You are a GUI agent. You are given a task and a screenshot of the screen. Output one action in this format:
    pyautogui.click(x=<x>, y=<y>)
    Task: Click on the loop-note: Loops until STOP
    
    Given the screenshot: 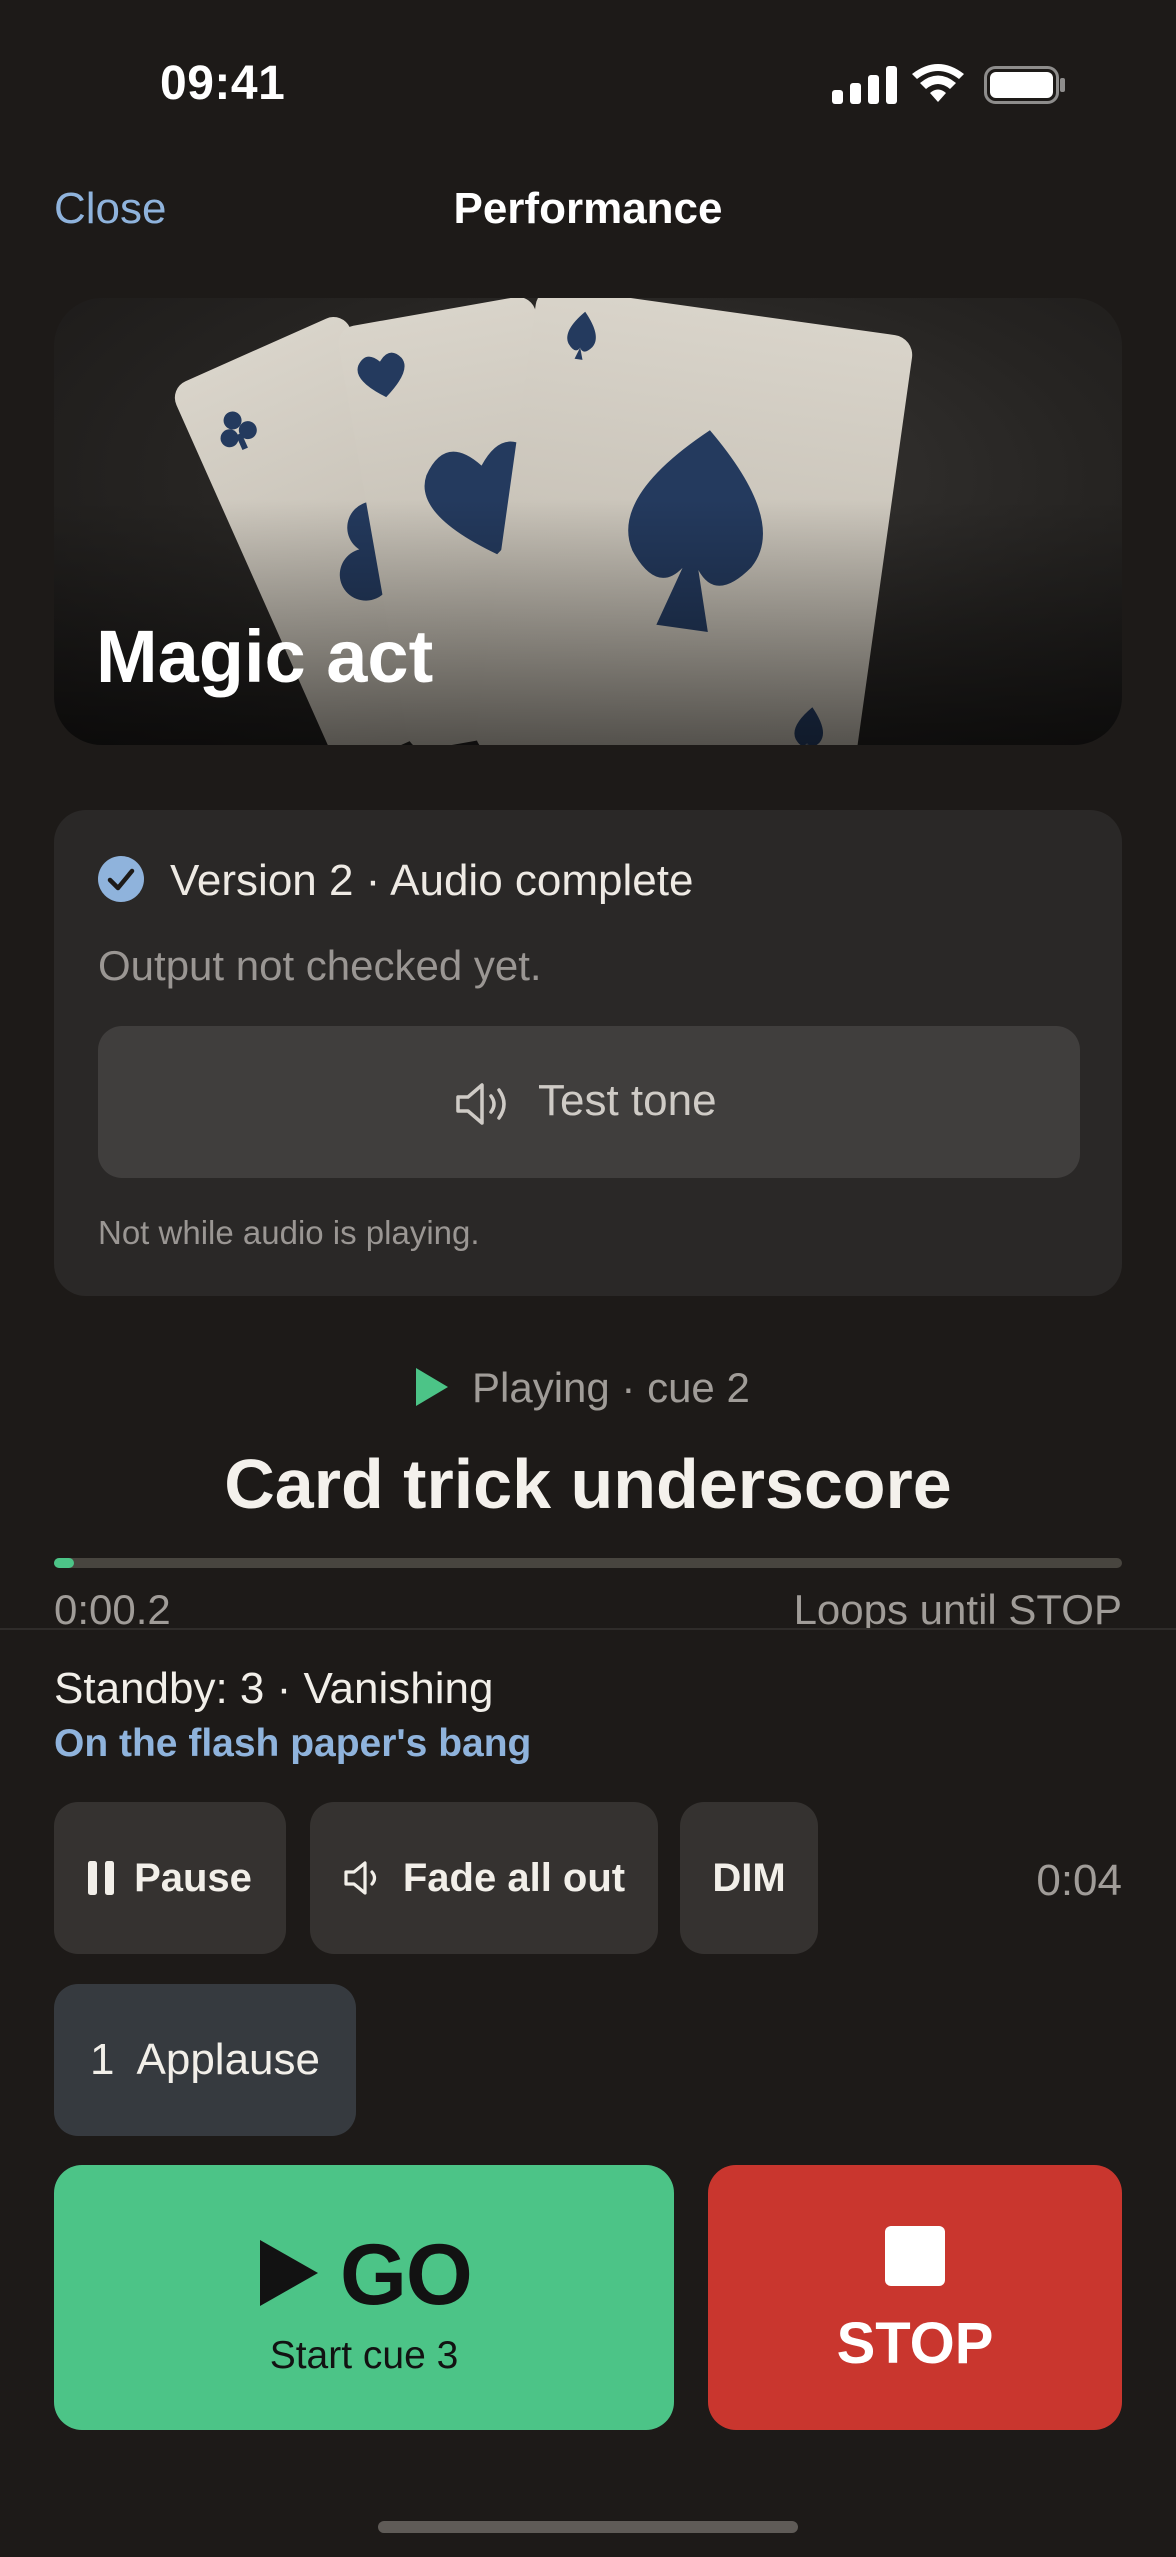 What is the action you would take?
    pyautogui.click(x=957, y=1609)
    